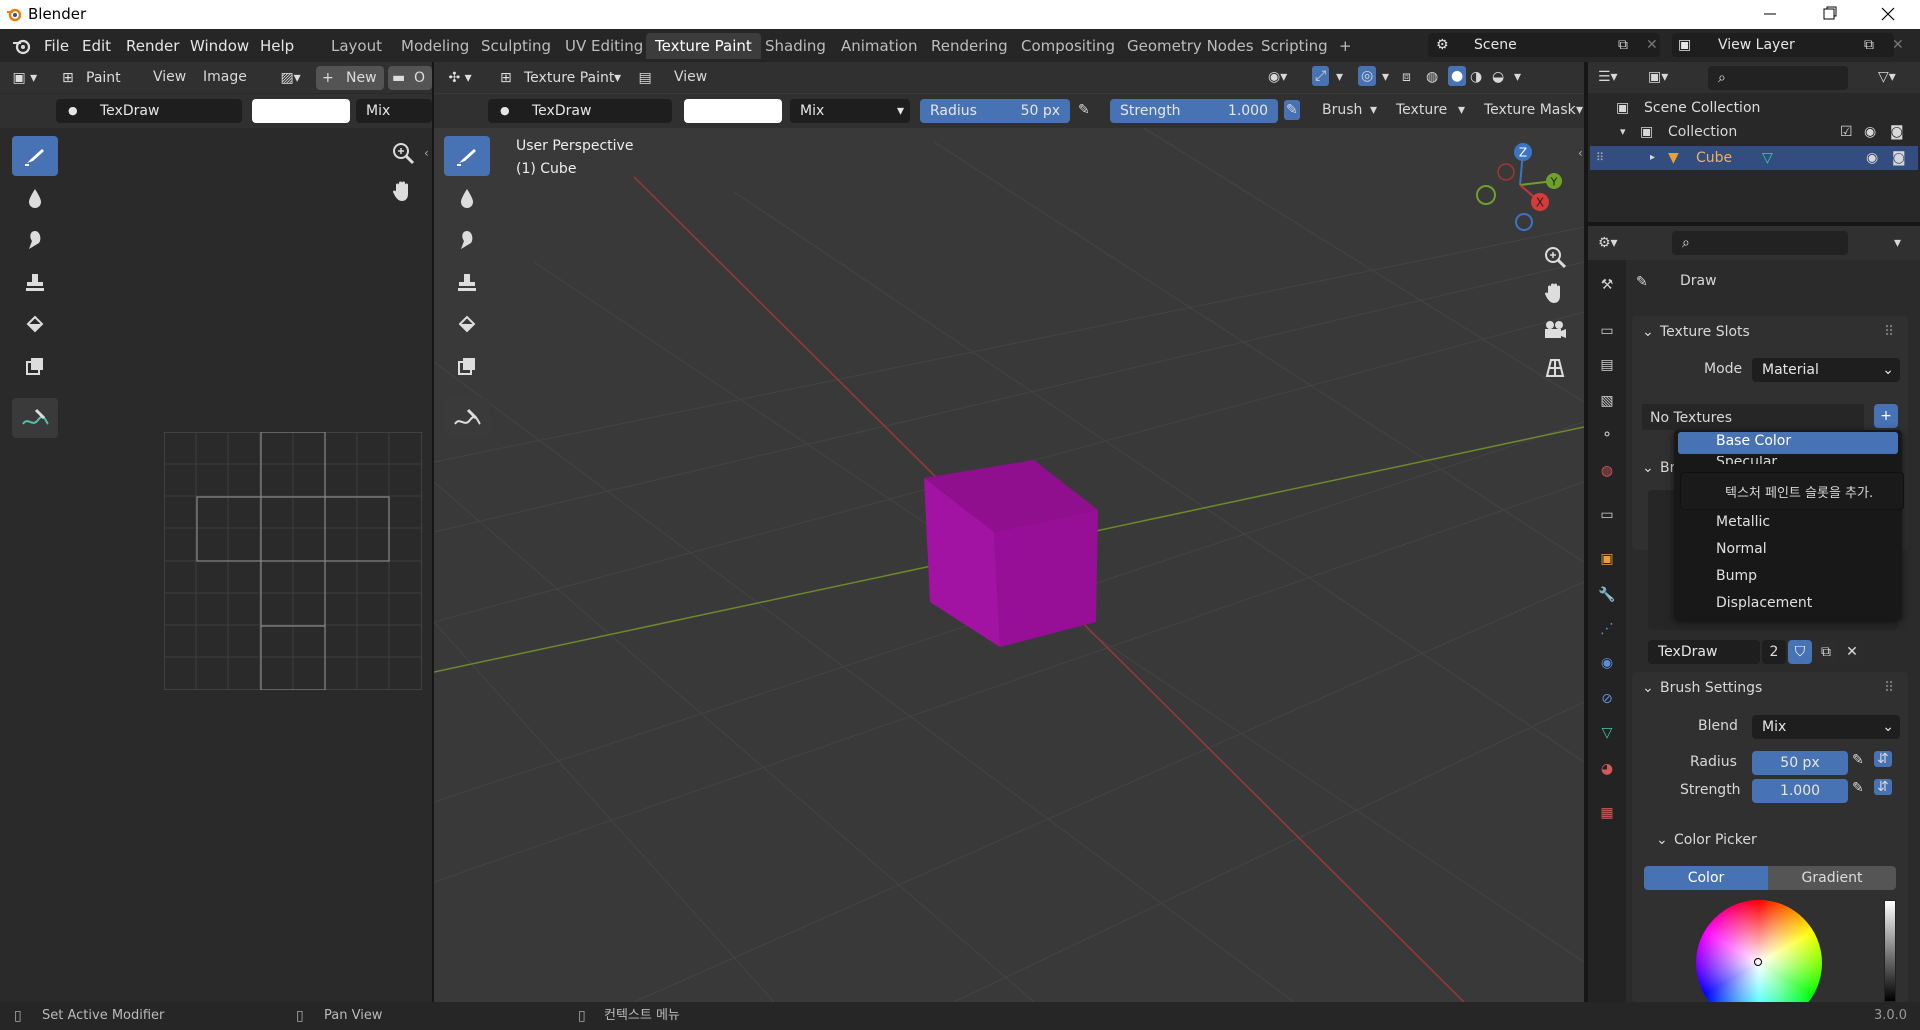  Describe the element at coordinates (1800, 763) in the screenshot. I see `prop-radius-slider: 50 px` at that location.